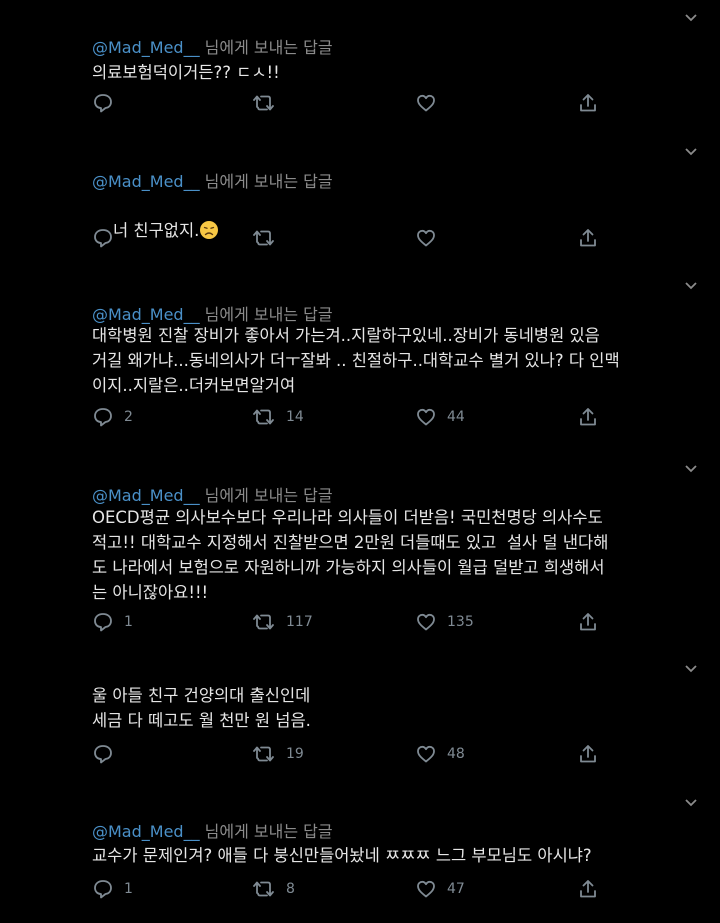 The width and height of the screenshot is (720, 923). Describe the element at coordinates (360, 197) in the screenshot. I see `tweet: @Mad_Med__ 님에게 보내는 답글 너 친구없지.` at that location.